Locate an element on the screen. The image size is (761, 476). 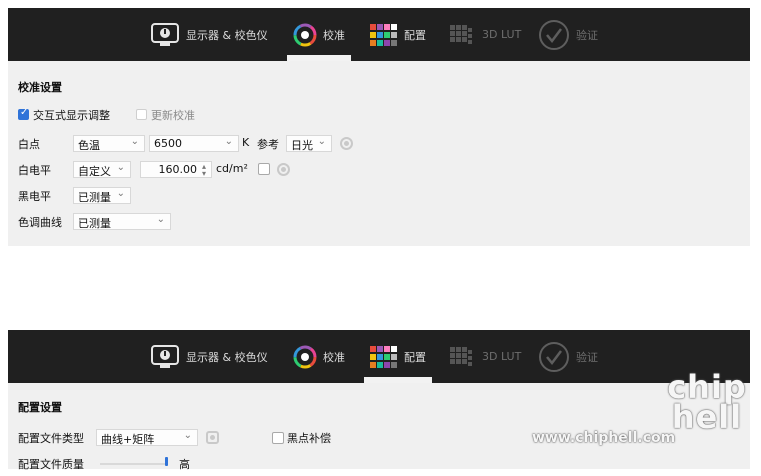
interactive-adjust-label: 交互式显示调整 is located at coordinates (71, 115).